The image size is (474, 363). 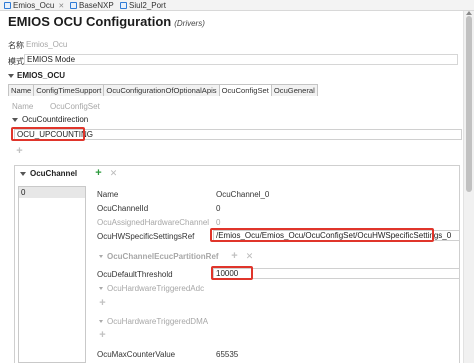 What do you see at coordinates (242, 194) in the screenshot?
I see `channel-name-value: OcuChannel_0` at bounding box center [242, 194].